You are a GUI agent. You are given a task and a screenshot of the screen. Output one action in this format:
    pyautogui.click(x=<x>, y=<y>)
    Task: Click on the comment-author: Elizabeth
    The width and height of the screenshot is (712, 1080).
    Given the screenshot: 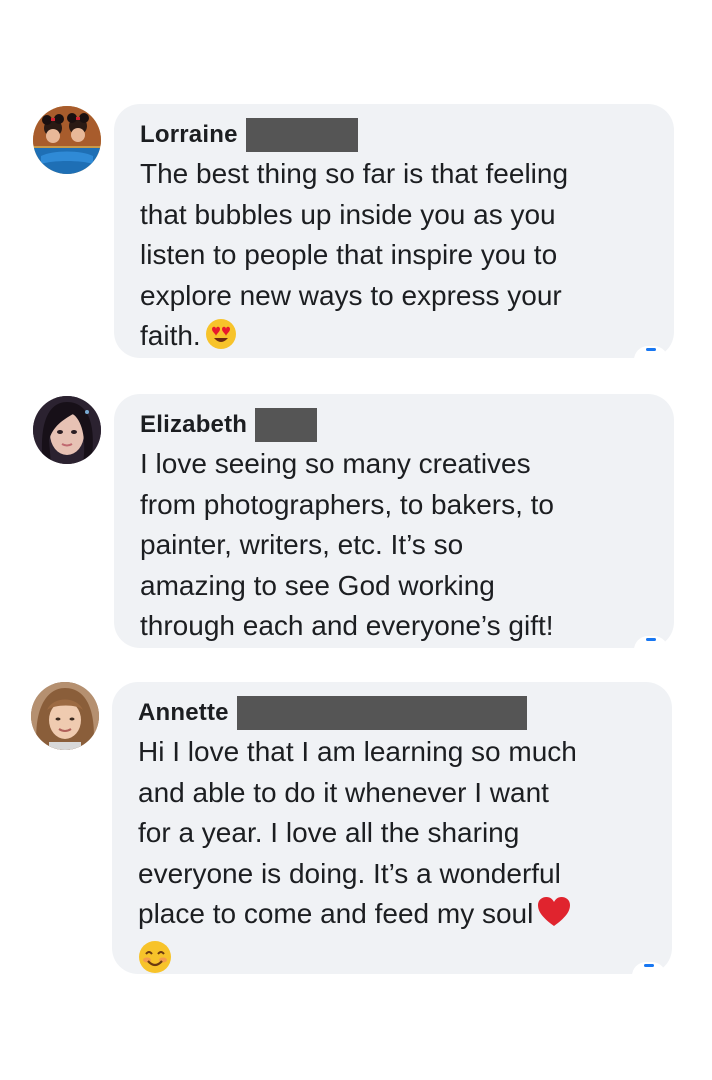 What is the action you would take?
    pyautogui.click(x=193, y=425)
    